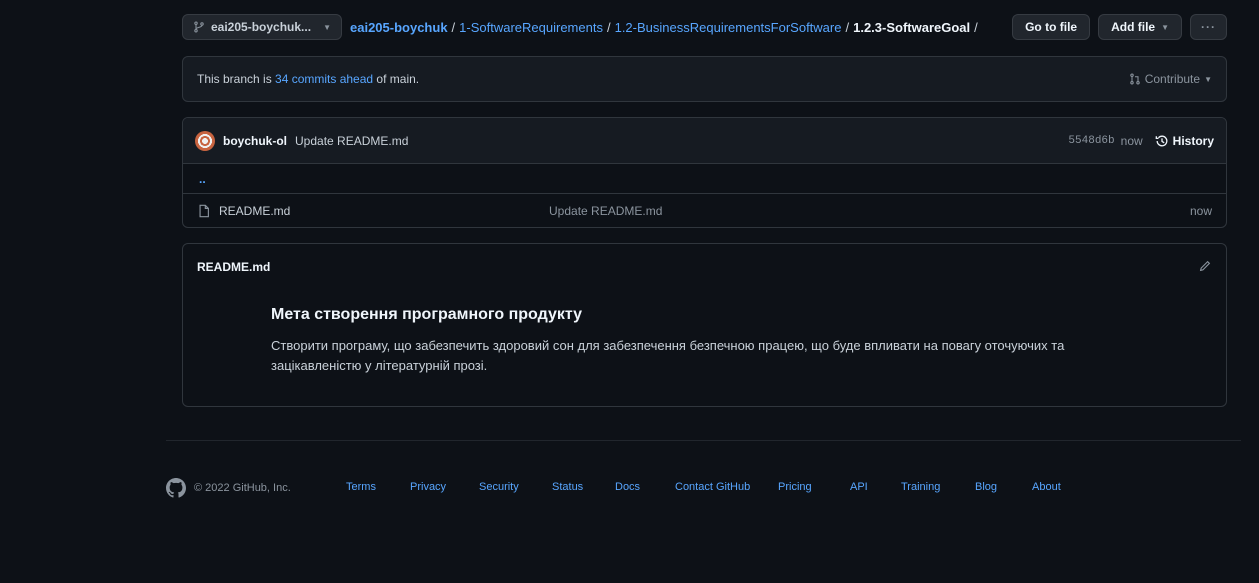 The width and height of the screenshot is (1259, 583). What do you see at coordinates (426, 314) in the screenshot?
I see `readme-heading: Мета створення програмного продукту` at bounding box center [426, 314].